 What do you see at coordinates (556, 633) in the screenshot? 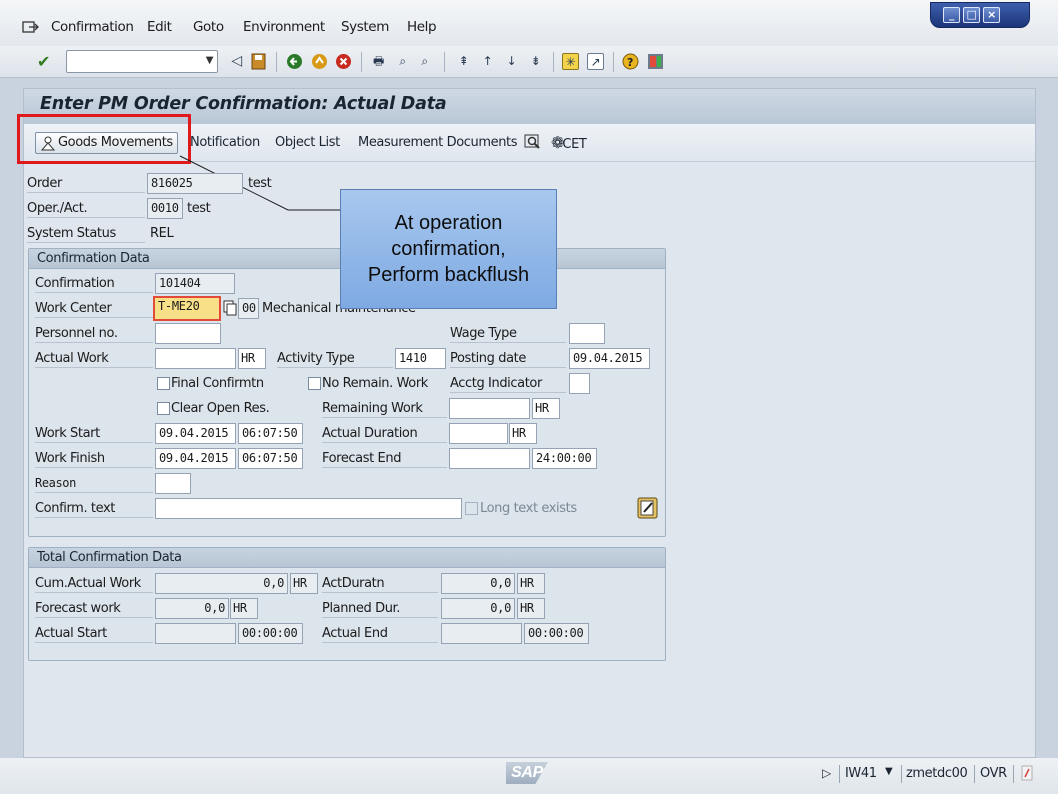
I see `actual-end-time: 00:00:00` at bounding box center [556, 633].